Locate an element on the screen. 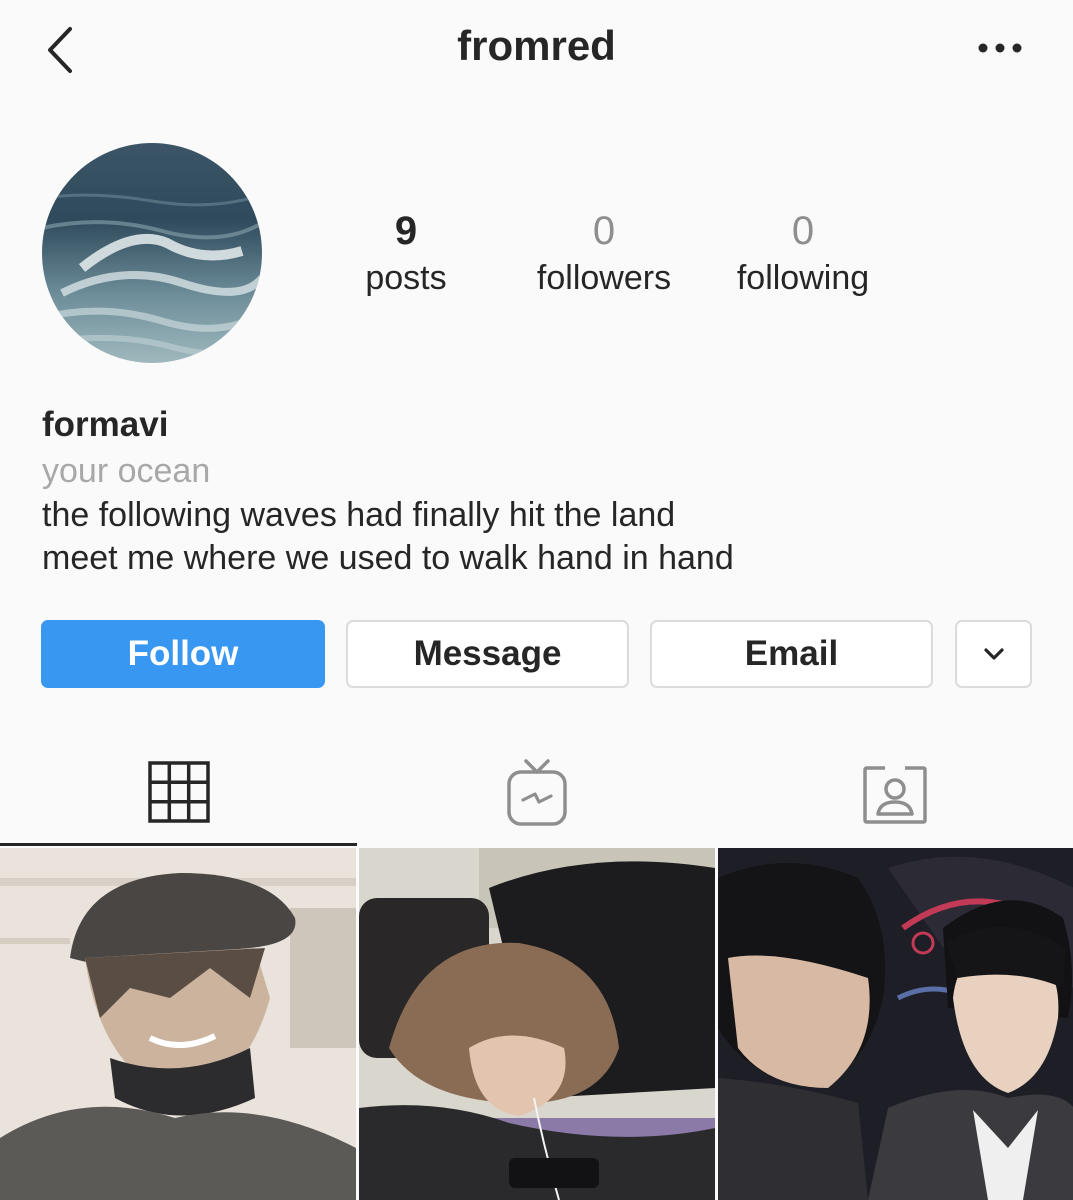 The width and height of the screenshot is (1073, 1200). profile-category: your ocean is located at coordinates (126, 471).